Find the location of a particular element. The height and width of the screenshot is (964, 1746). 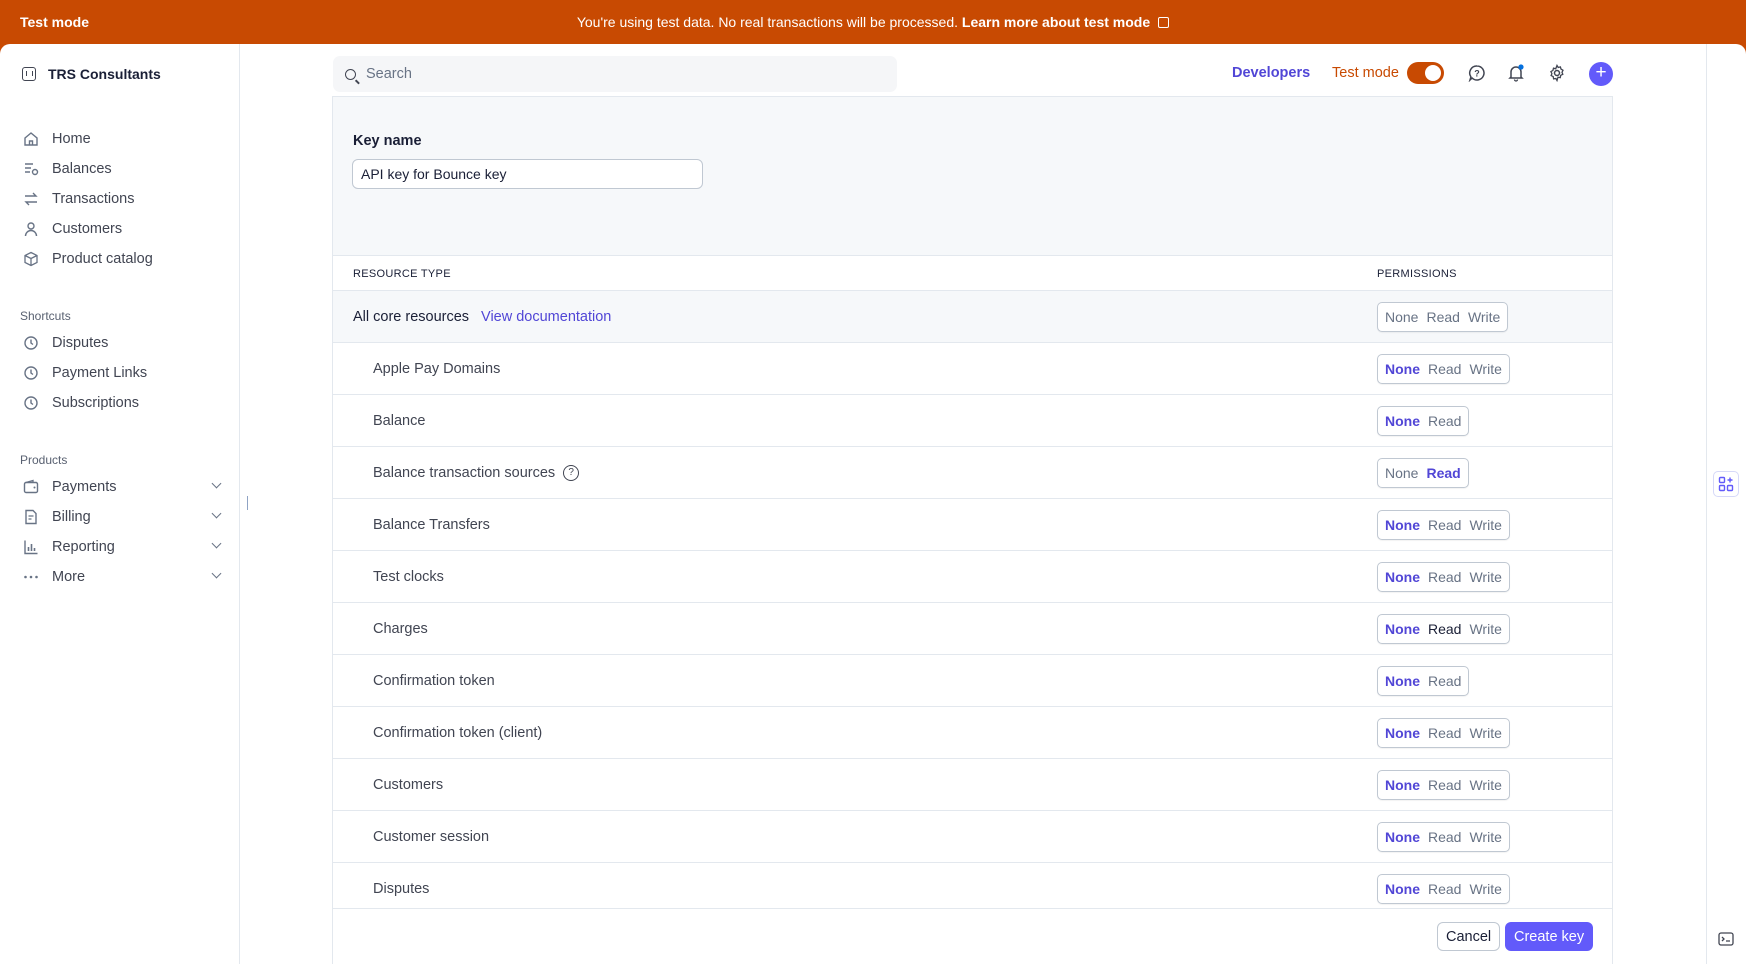

resource-name-cell: All core resources View documentation is located at coordinates (482, 317).